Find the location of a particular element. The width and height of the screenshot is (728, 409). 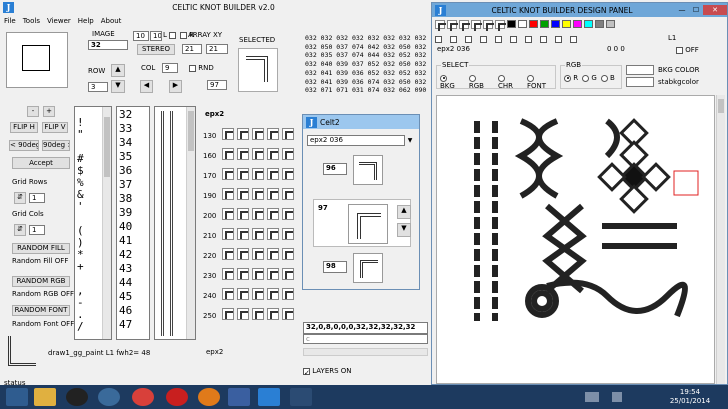

accept-button: Accept is located at coordinates (41, 163).